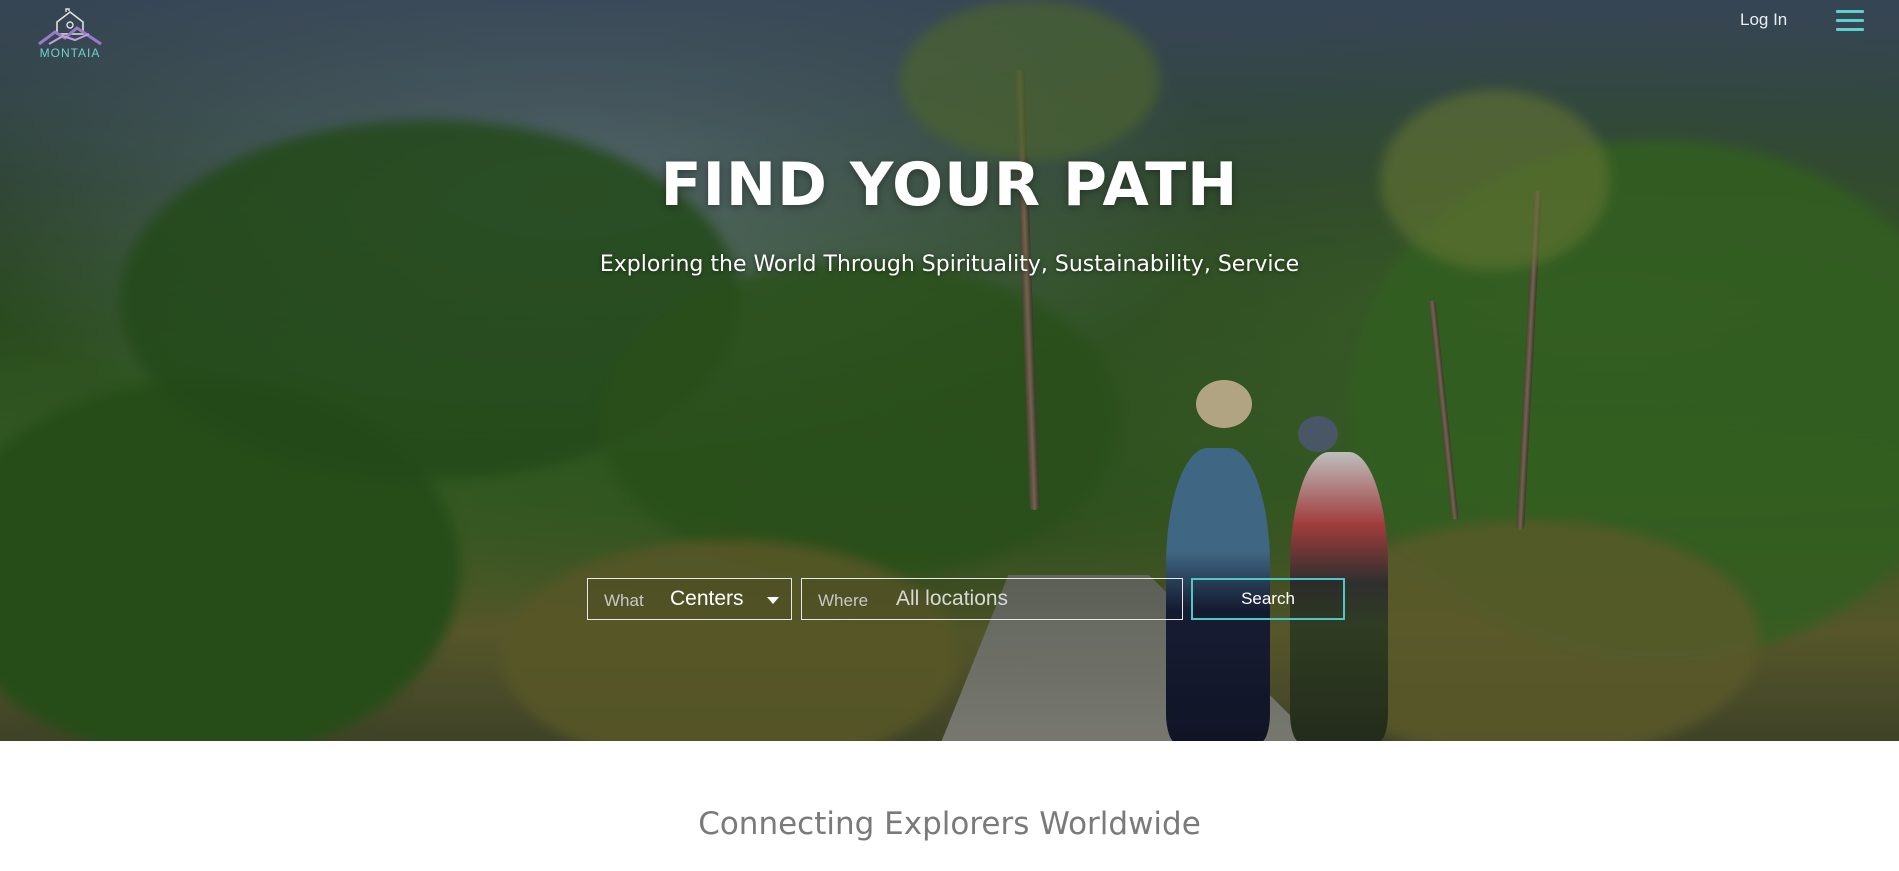 The height and width of the screenshot is (871, 1899). I want to click on site-logo: MONTAIA, so click(70, 36).